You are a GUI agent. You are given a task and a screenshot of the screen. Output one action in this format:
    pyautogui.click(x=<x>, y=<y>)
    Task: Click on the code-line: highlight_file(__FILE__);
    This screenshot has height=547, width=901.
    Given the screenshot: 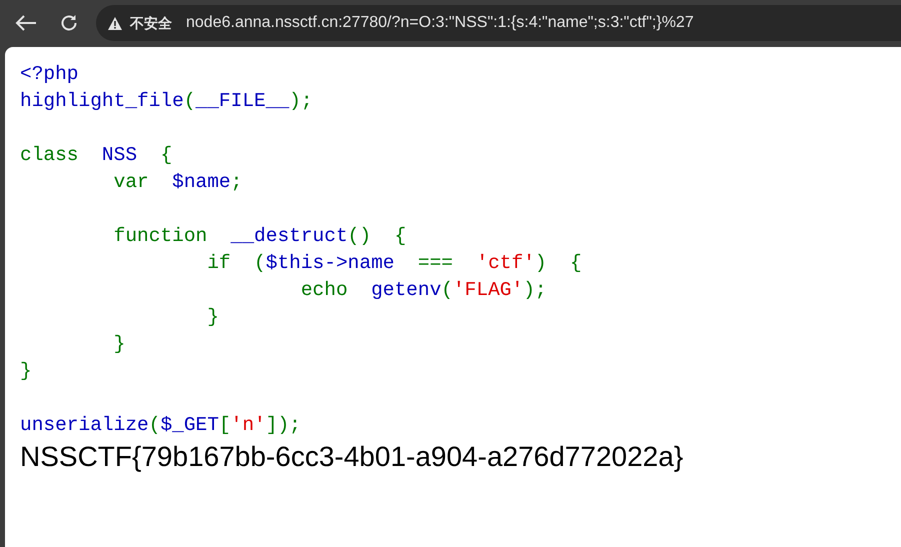 What is the action you would take?
    pyautogui.click(x=166, y=101)
    